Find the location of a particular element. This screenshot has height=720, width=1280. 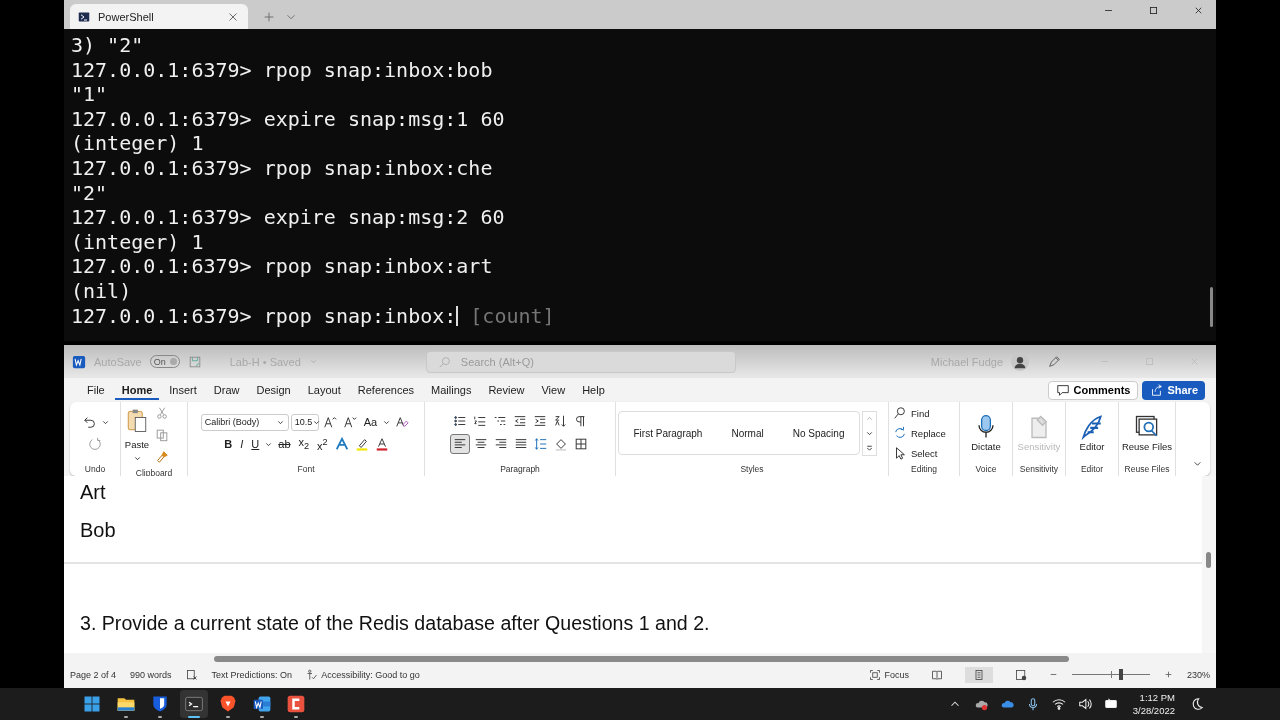

terminal-line: (nil) is located at coordinates (102, 291).